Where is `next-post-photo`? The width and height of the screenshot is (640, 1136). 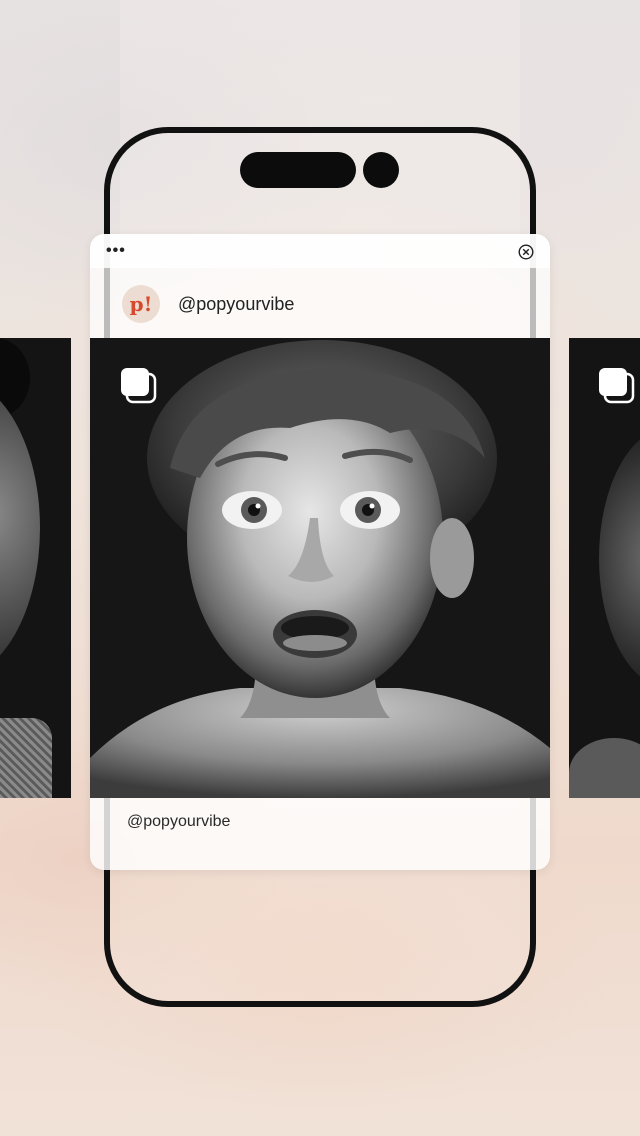
next-post-photo is located at coordinates (604, 568).